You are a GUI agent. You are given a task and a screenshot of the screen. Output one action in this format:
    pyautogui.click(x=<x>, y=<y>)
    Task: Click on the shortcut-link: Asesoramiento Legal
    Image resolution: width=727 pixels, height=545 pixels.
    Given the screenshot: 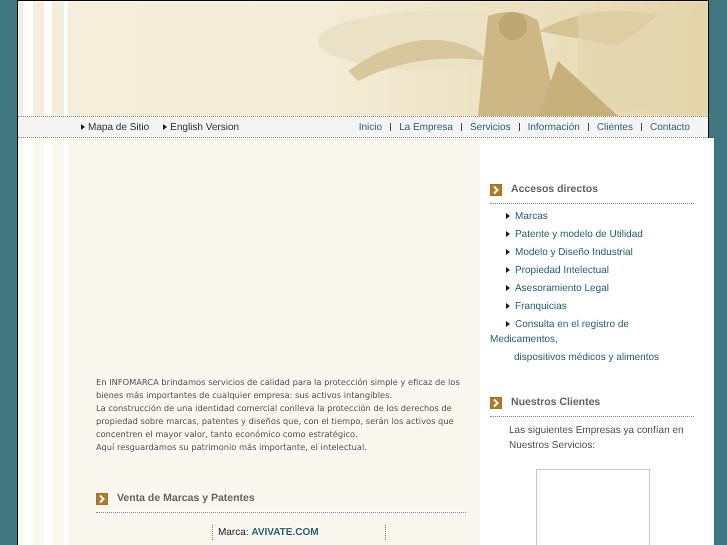 What is the action you would take?
    pyautogui.click(x=600, y=288)
    